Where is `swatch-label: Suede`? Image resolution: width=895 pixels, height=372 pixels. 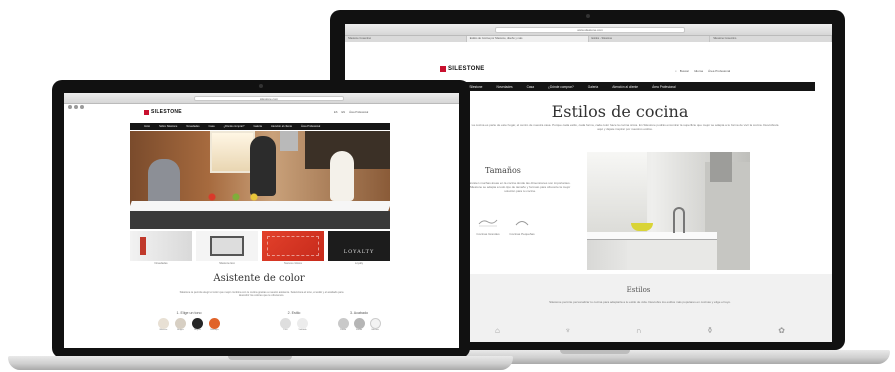
swatch-label: Suede is located at coordinates (359, 330).